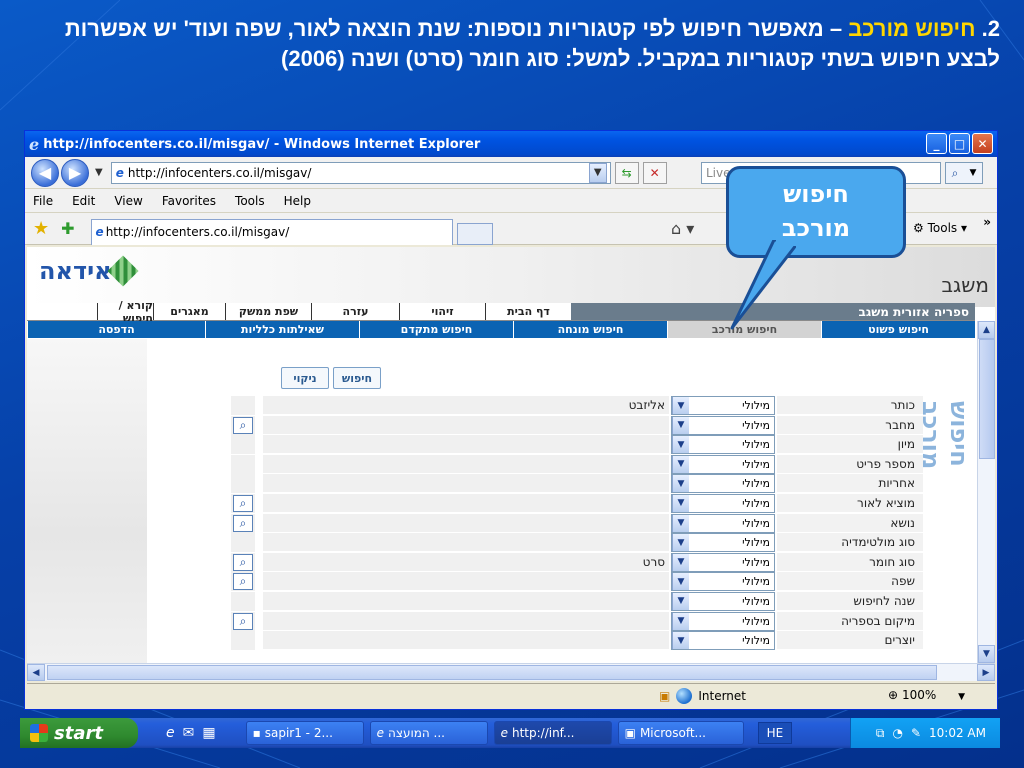 The image size is (1024, 768). What do you see at coordinates (492, 672) in the screenshot?
I see `h-scroll-thumb` at bounding box center [492, 672].